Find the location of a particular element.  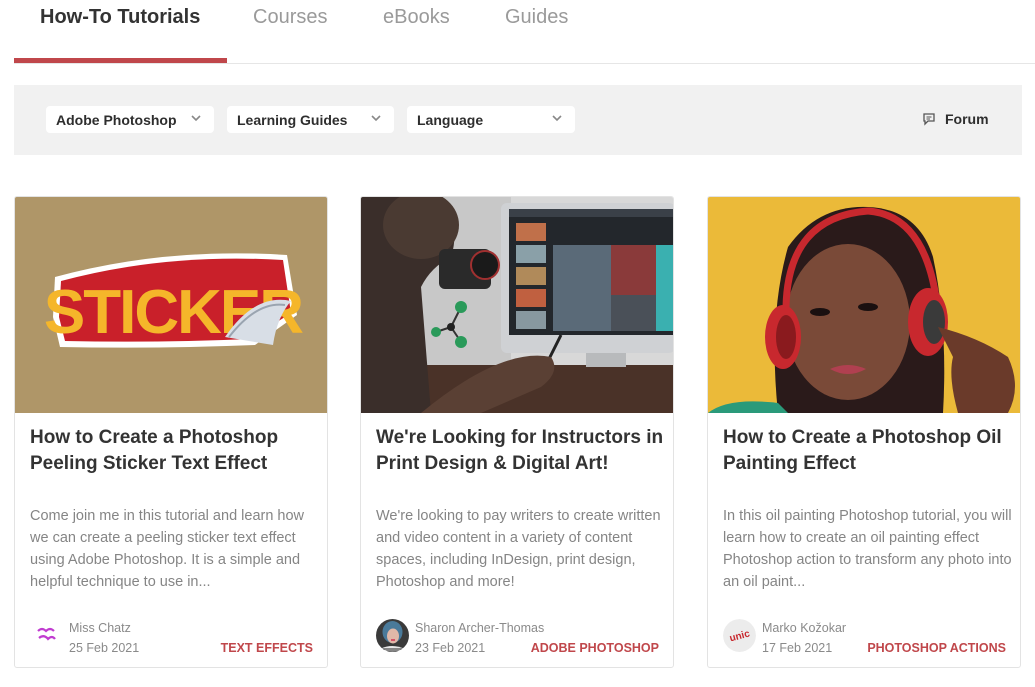

designer-at-computer-image is located at coordinates (517, 305).